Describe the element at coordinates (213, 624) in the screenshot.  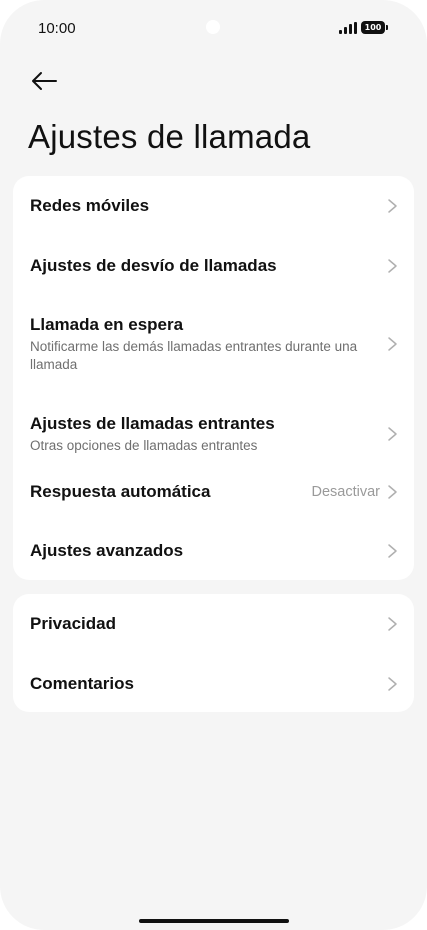
I see `item-privacidad: Privacidad` at that location.